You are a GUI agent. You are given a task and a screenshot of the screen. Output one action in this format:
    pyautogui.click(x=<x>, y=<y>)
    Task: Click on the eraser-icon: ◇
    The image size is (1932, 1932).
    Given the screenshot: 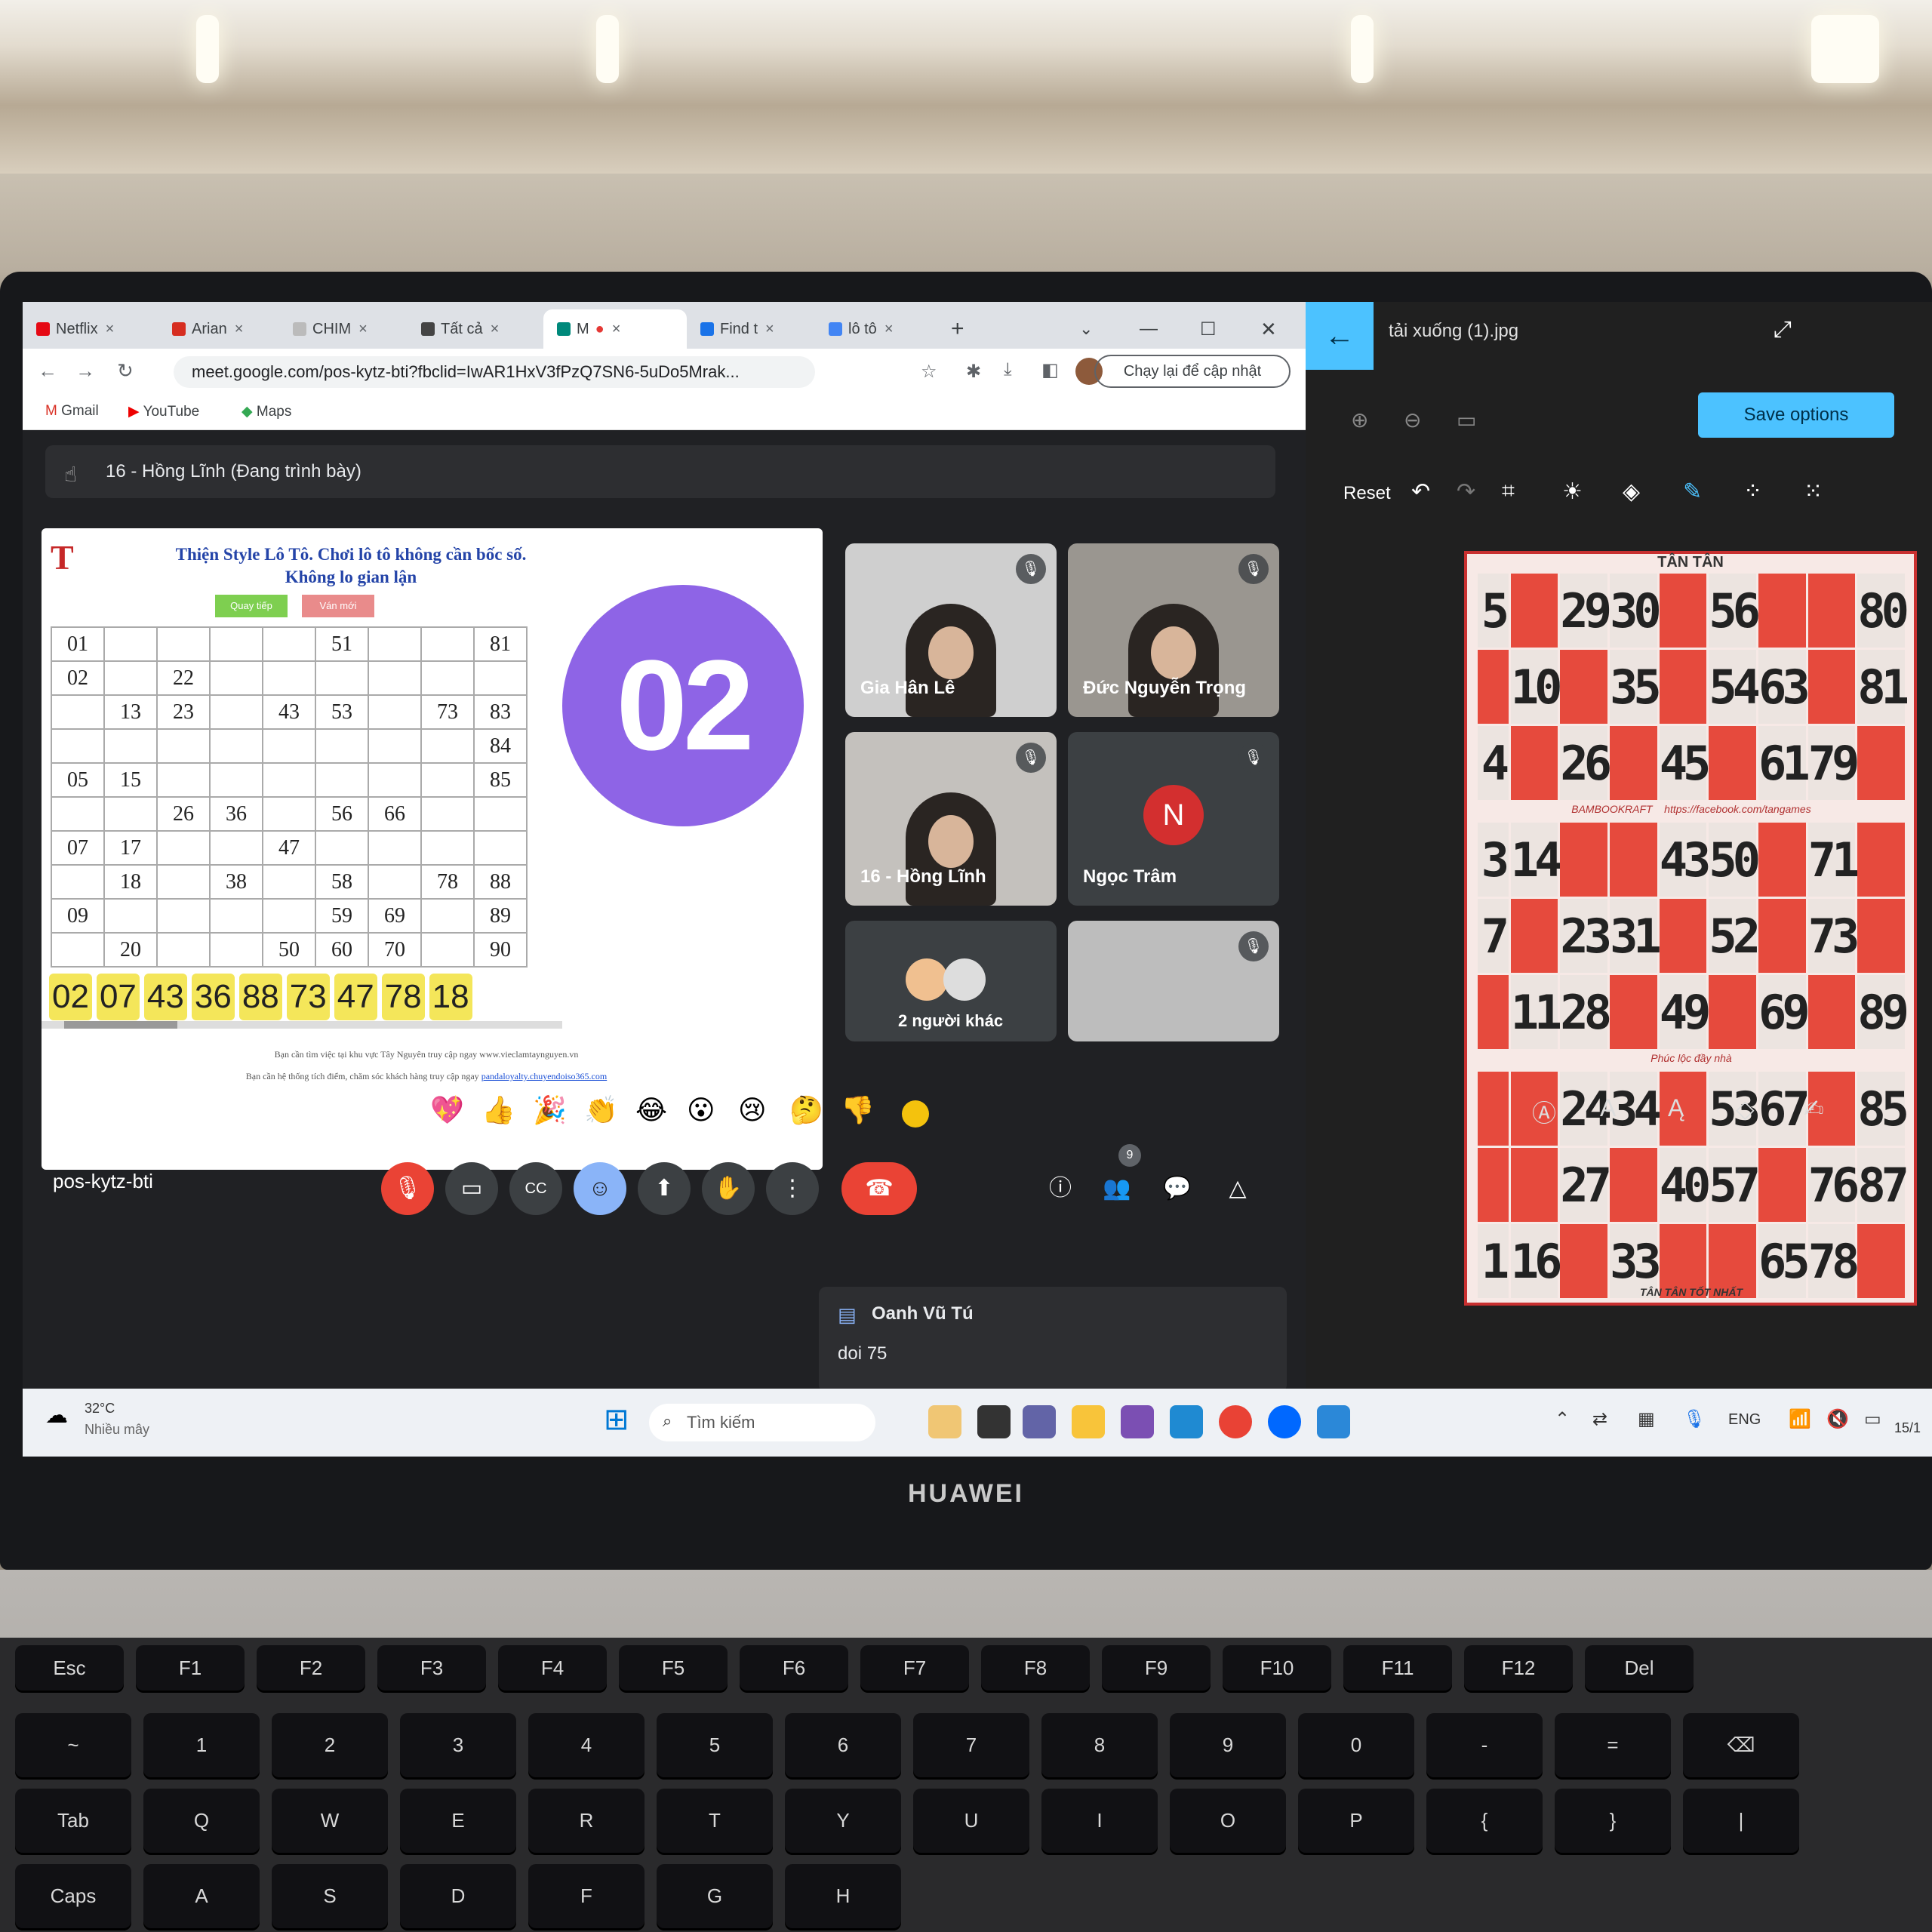 What is the action you would take?
    pyautogui.click(x=1745, y=1108)
    